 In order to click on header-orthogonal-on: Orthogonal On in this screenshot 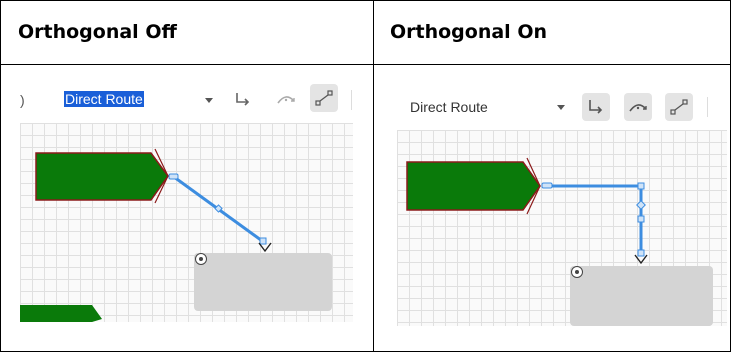, I will do `click(468, 32)`.